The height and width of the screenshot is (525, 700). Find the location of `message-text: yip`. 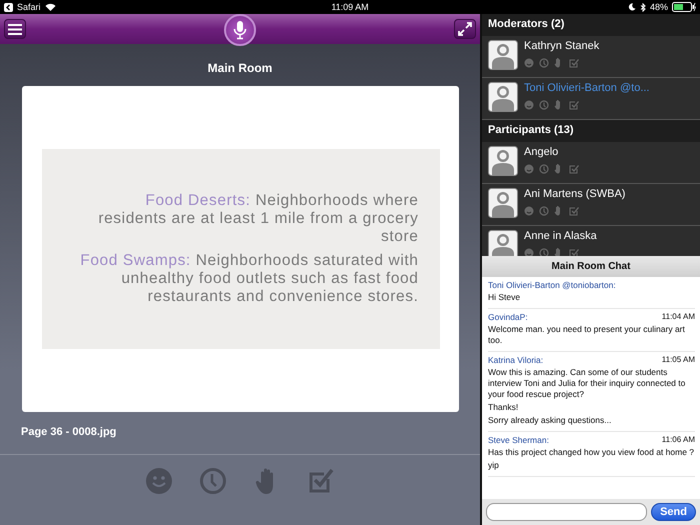

message-text: yip is located at coordinates (494, 465).